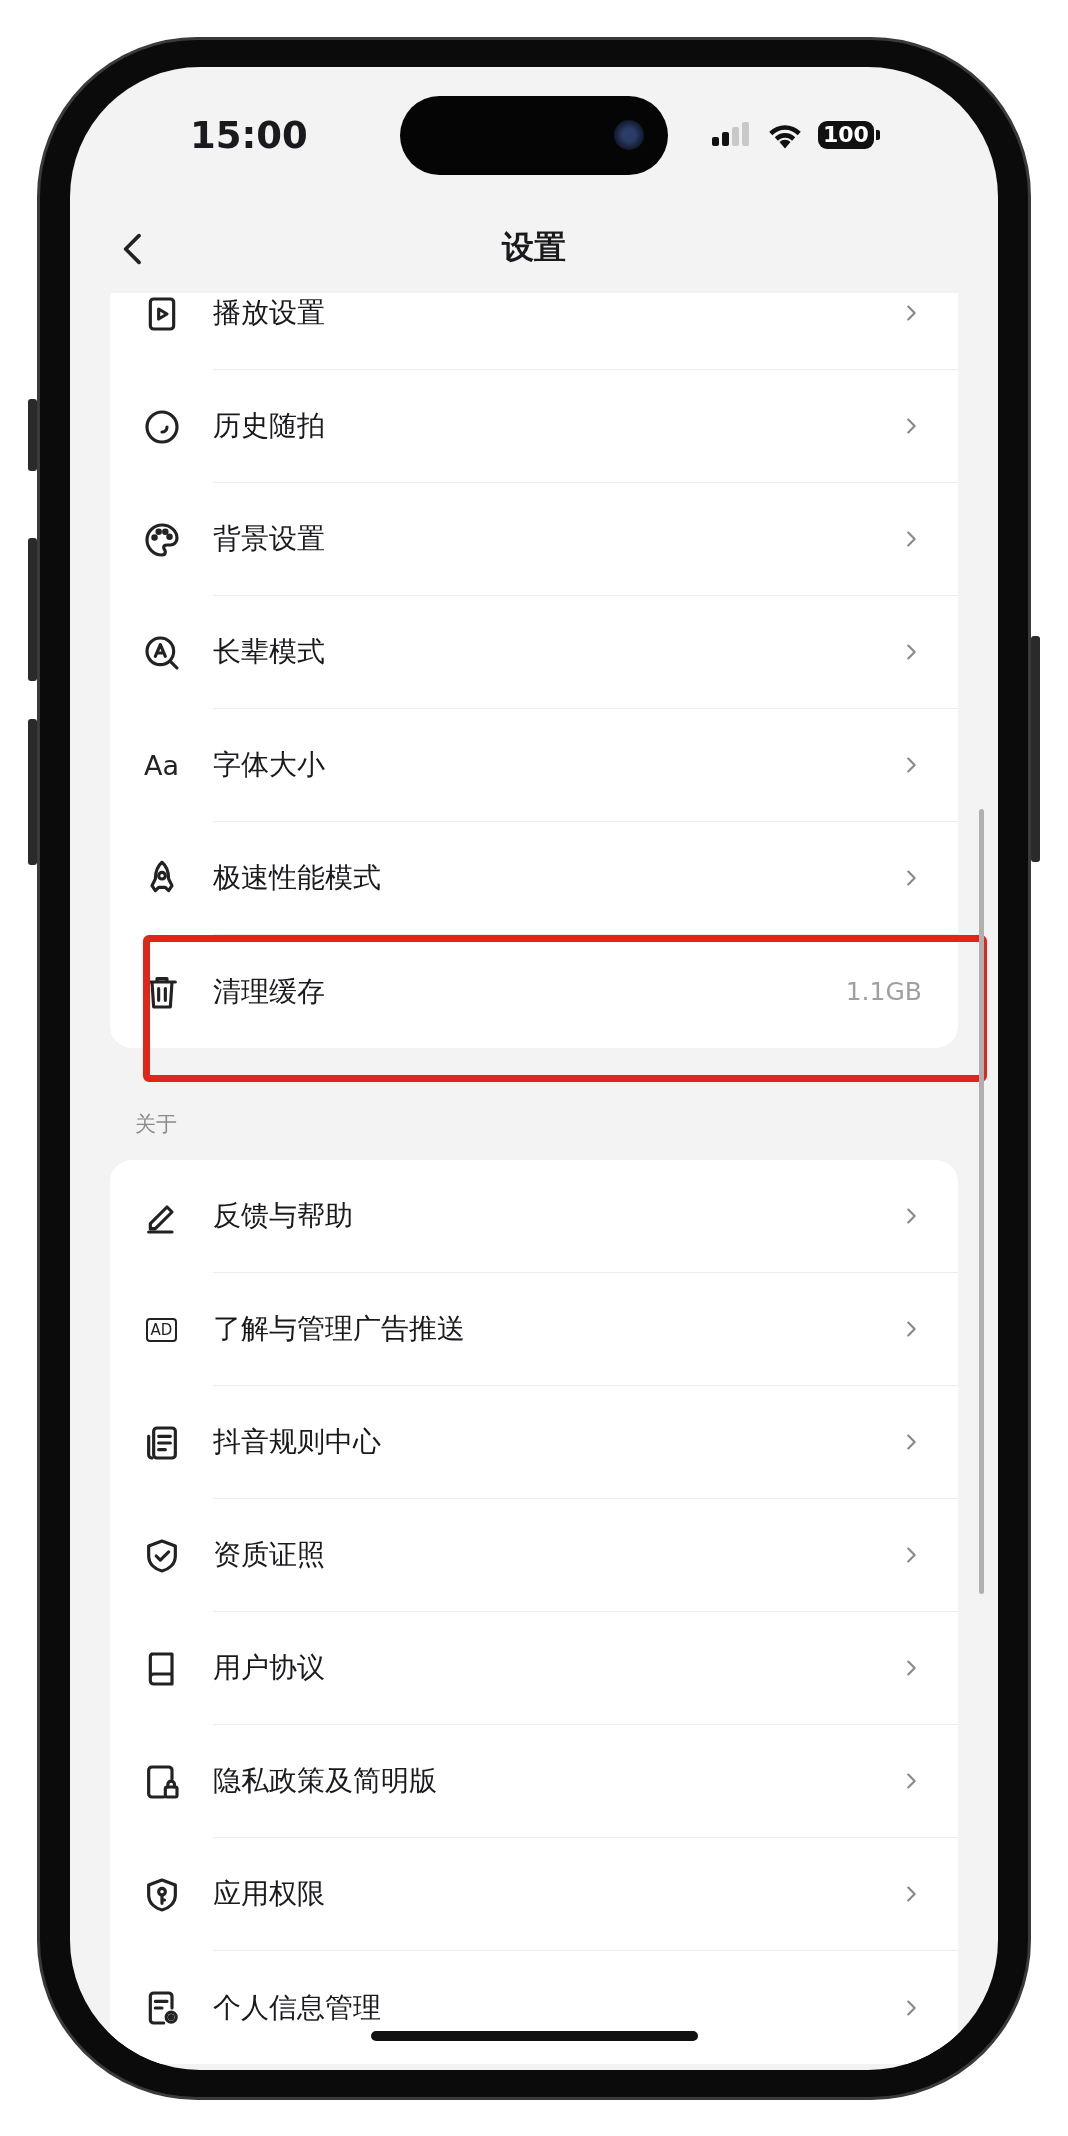 Image resolution: width=1068 pixels, height=2136 pixels. Describe the element at coordinates (556, 1216) in the screenshot. I see `settings-item: 反馈与帮助` at that location.